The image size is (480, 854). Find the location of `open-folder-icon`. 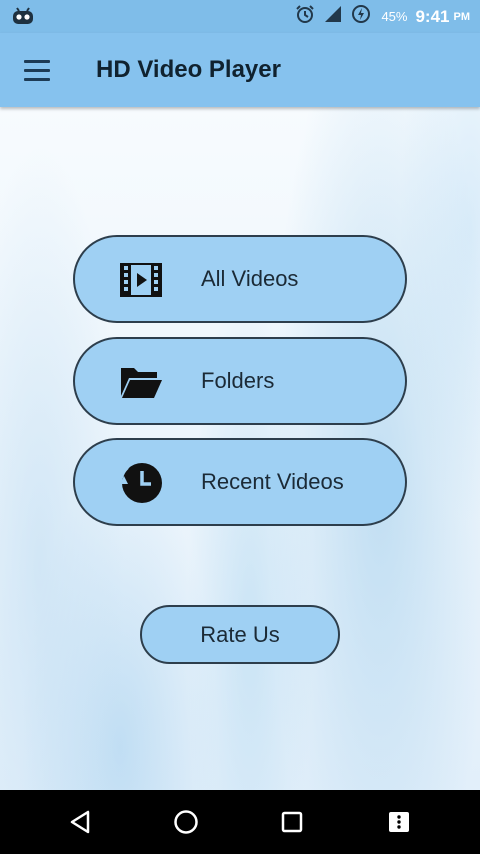

open-folder-icon is located at coordinates (141, 382).